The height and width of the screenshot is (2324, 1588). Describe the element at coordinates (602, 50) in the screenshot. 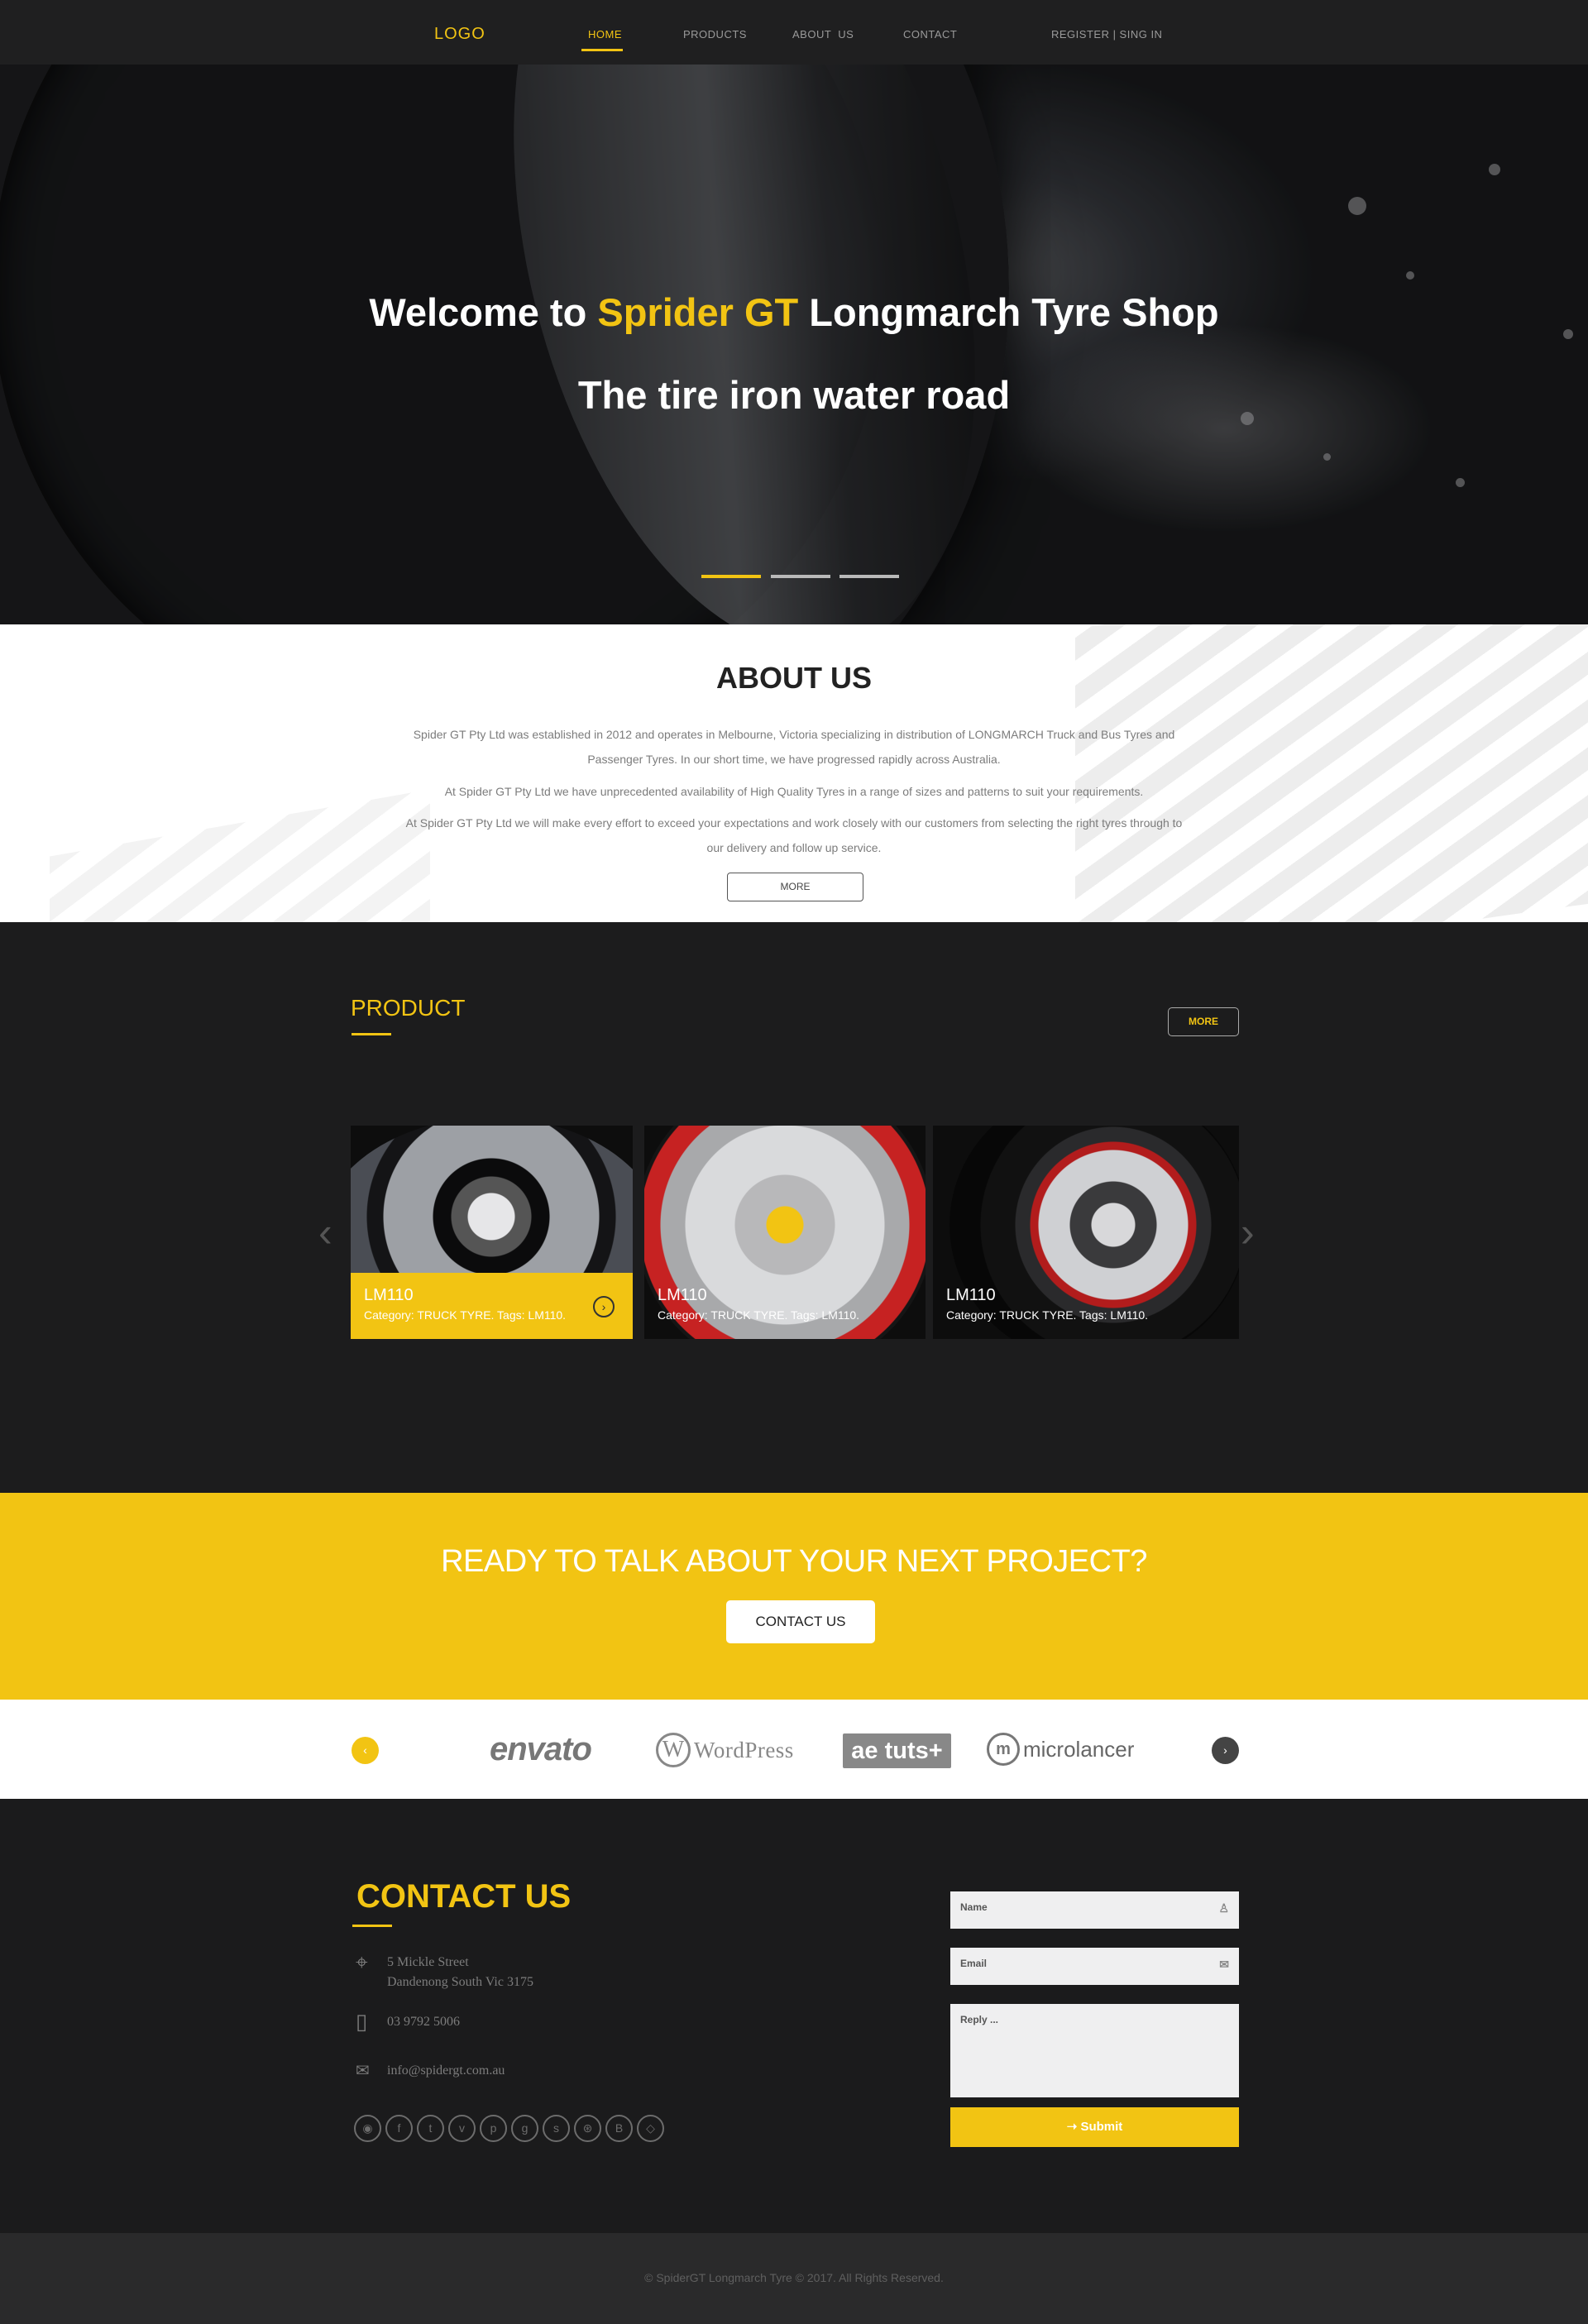

I see `nav-active-indicator` at that location.